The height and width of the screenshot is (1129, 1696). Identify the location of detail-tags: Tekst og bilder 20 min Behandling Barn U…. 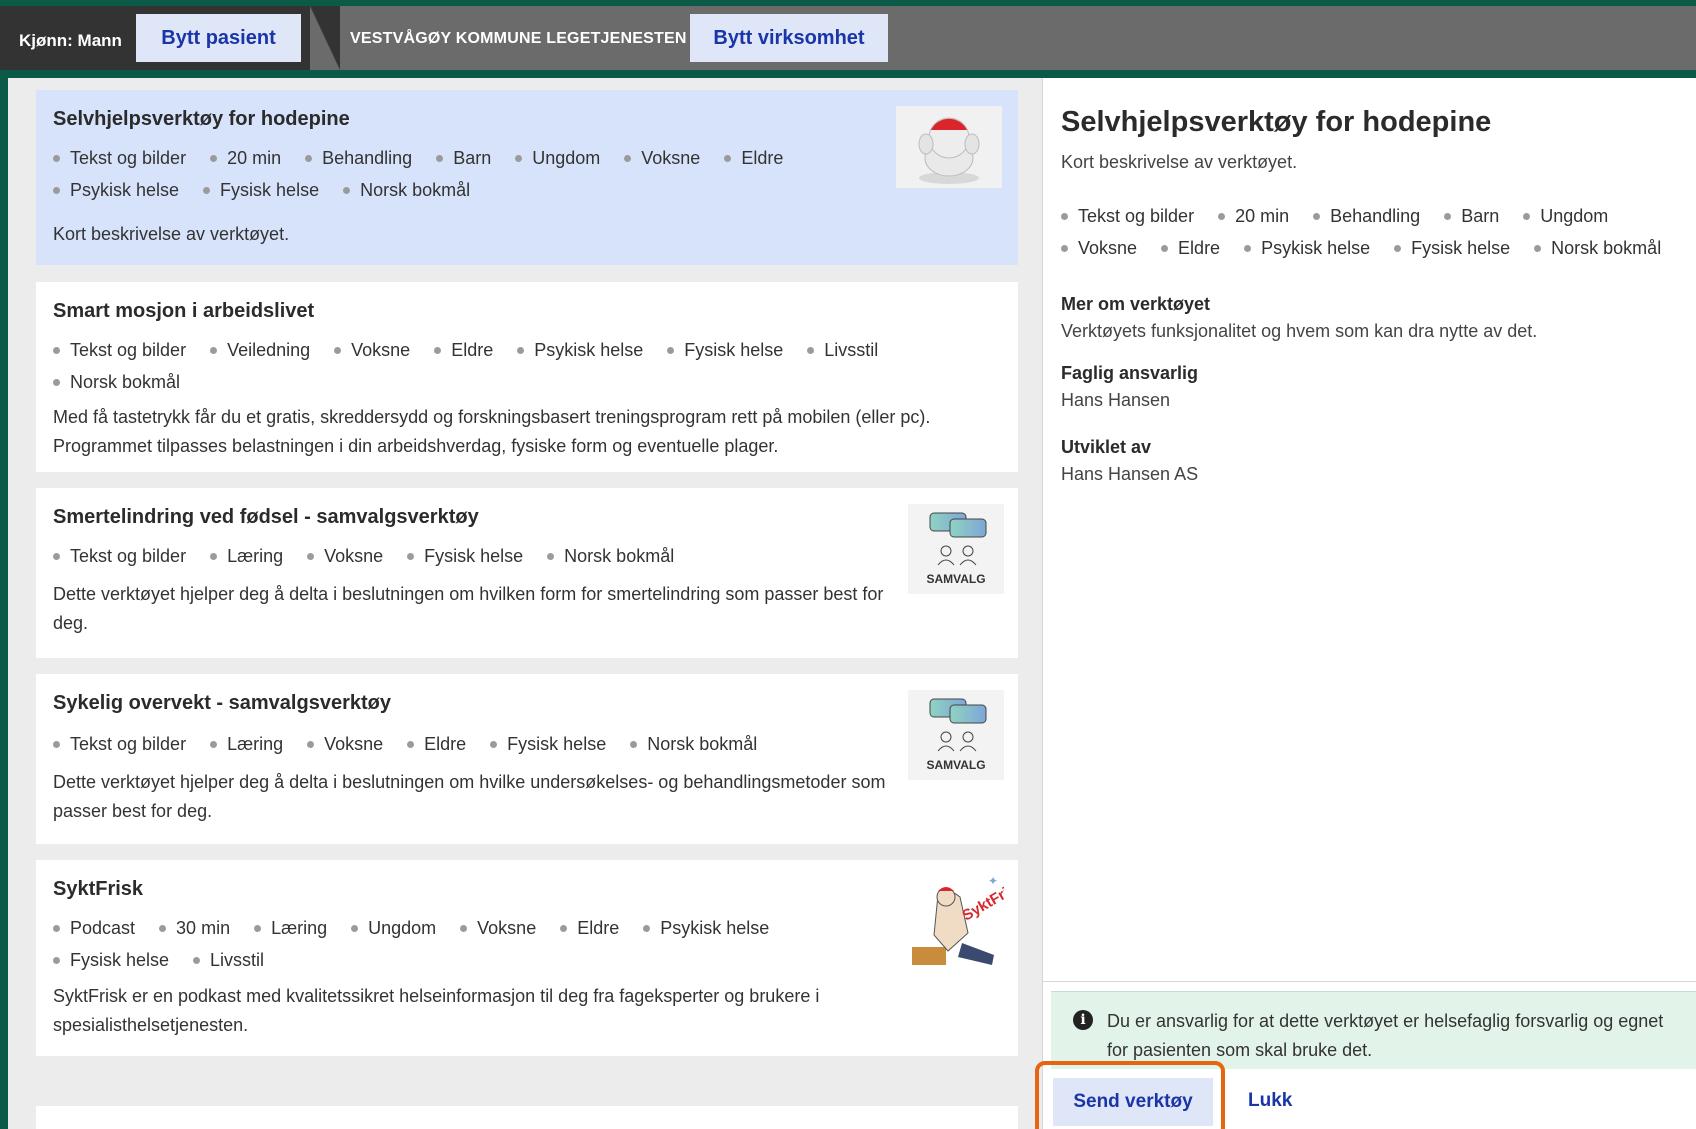
(1376, 232).